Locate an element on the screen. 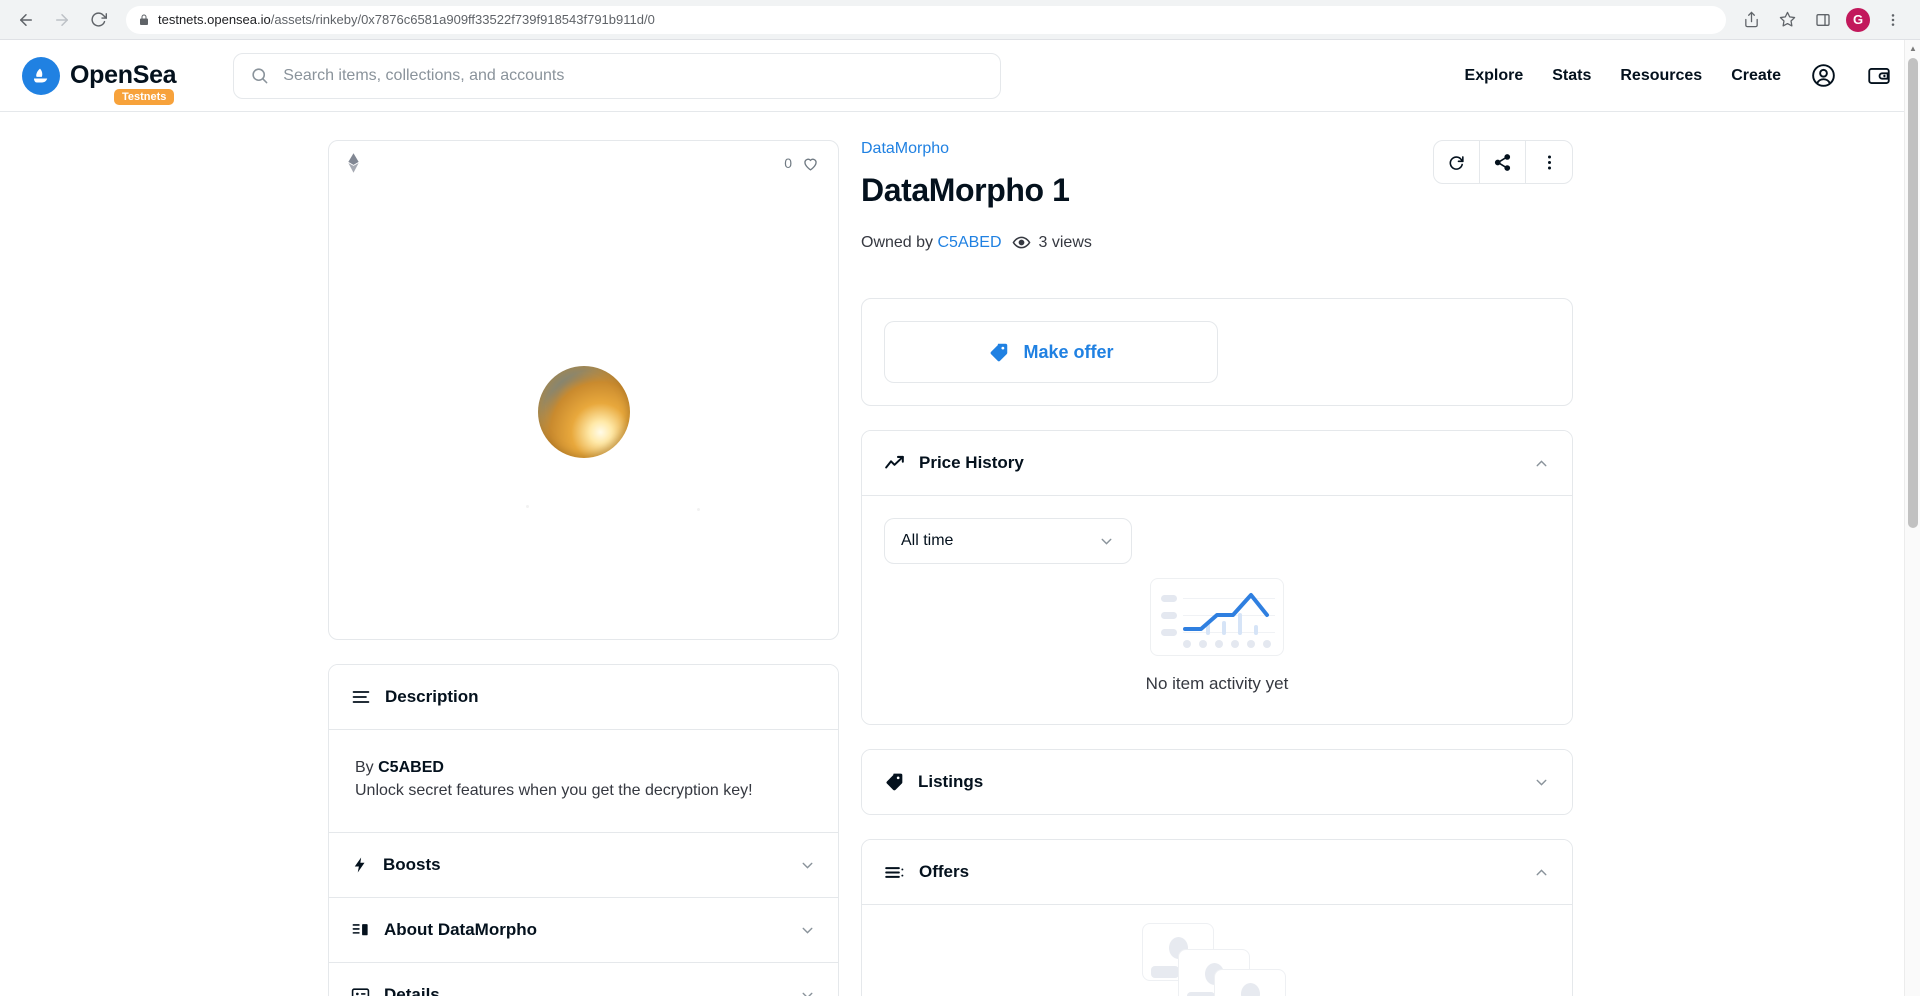 The height and width of the screenshot is (996, 1920). nav-item-explore: Explore is located at coordinates (1494, 76).